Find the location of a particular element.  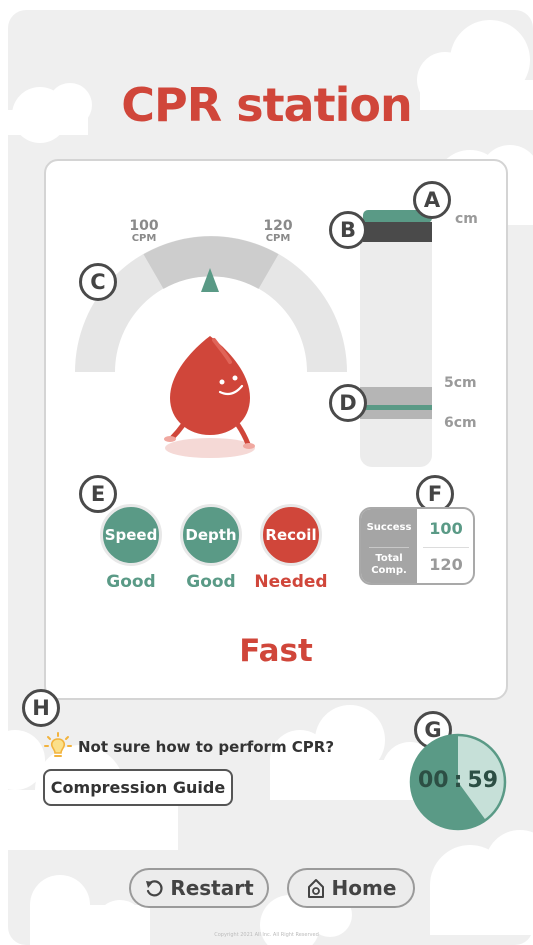

marker-h: H is located at coordinates (41, 708).